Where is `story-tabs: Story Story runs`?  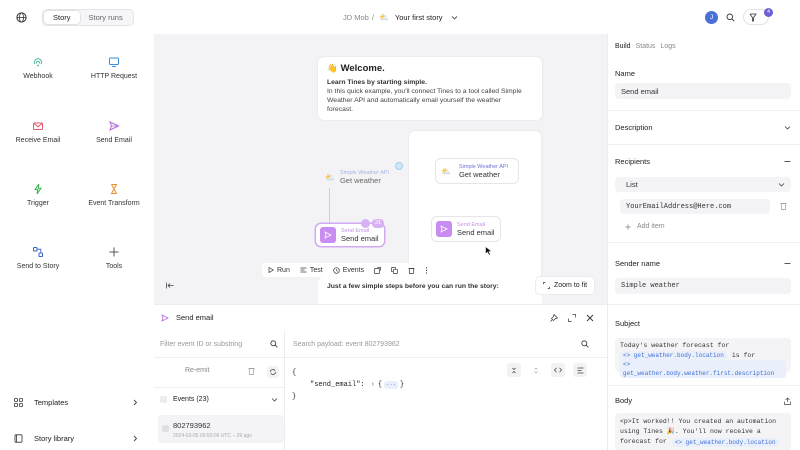
story-tabs: Story Story runs is located at coordinates (88, 17).